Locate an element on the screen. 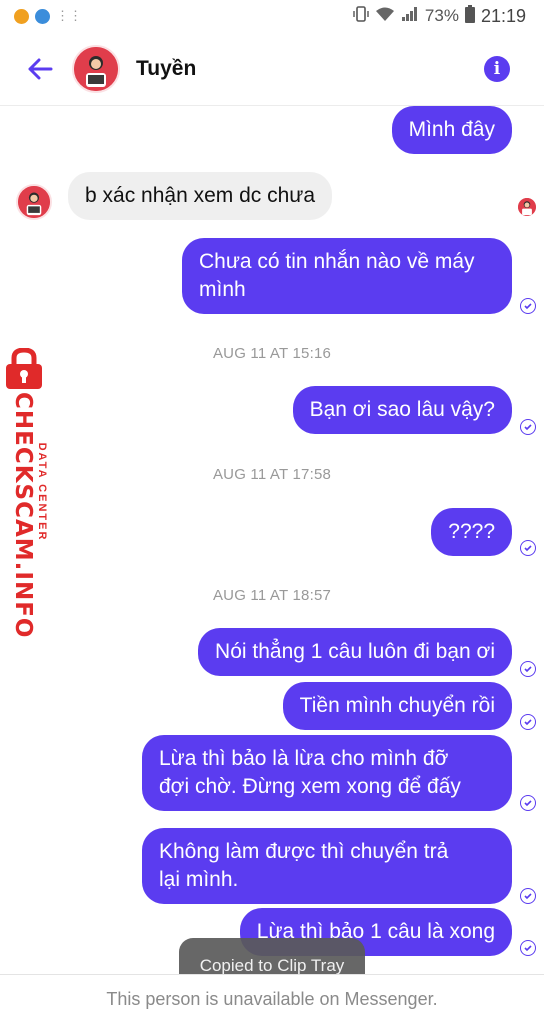  message-outgoing: Chưa có tin nhắn nào về máy mình is located at coordinates (347, 276).